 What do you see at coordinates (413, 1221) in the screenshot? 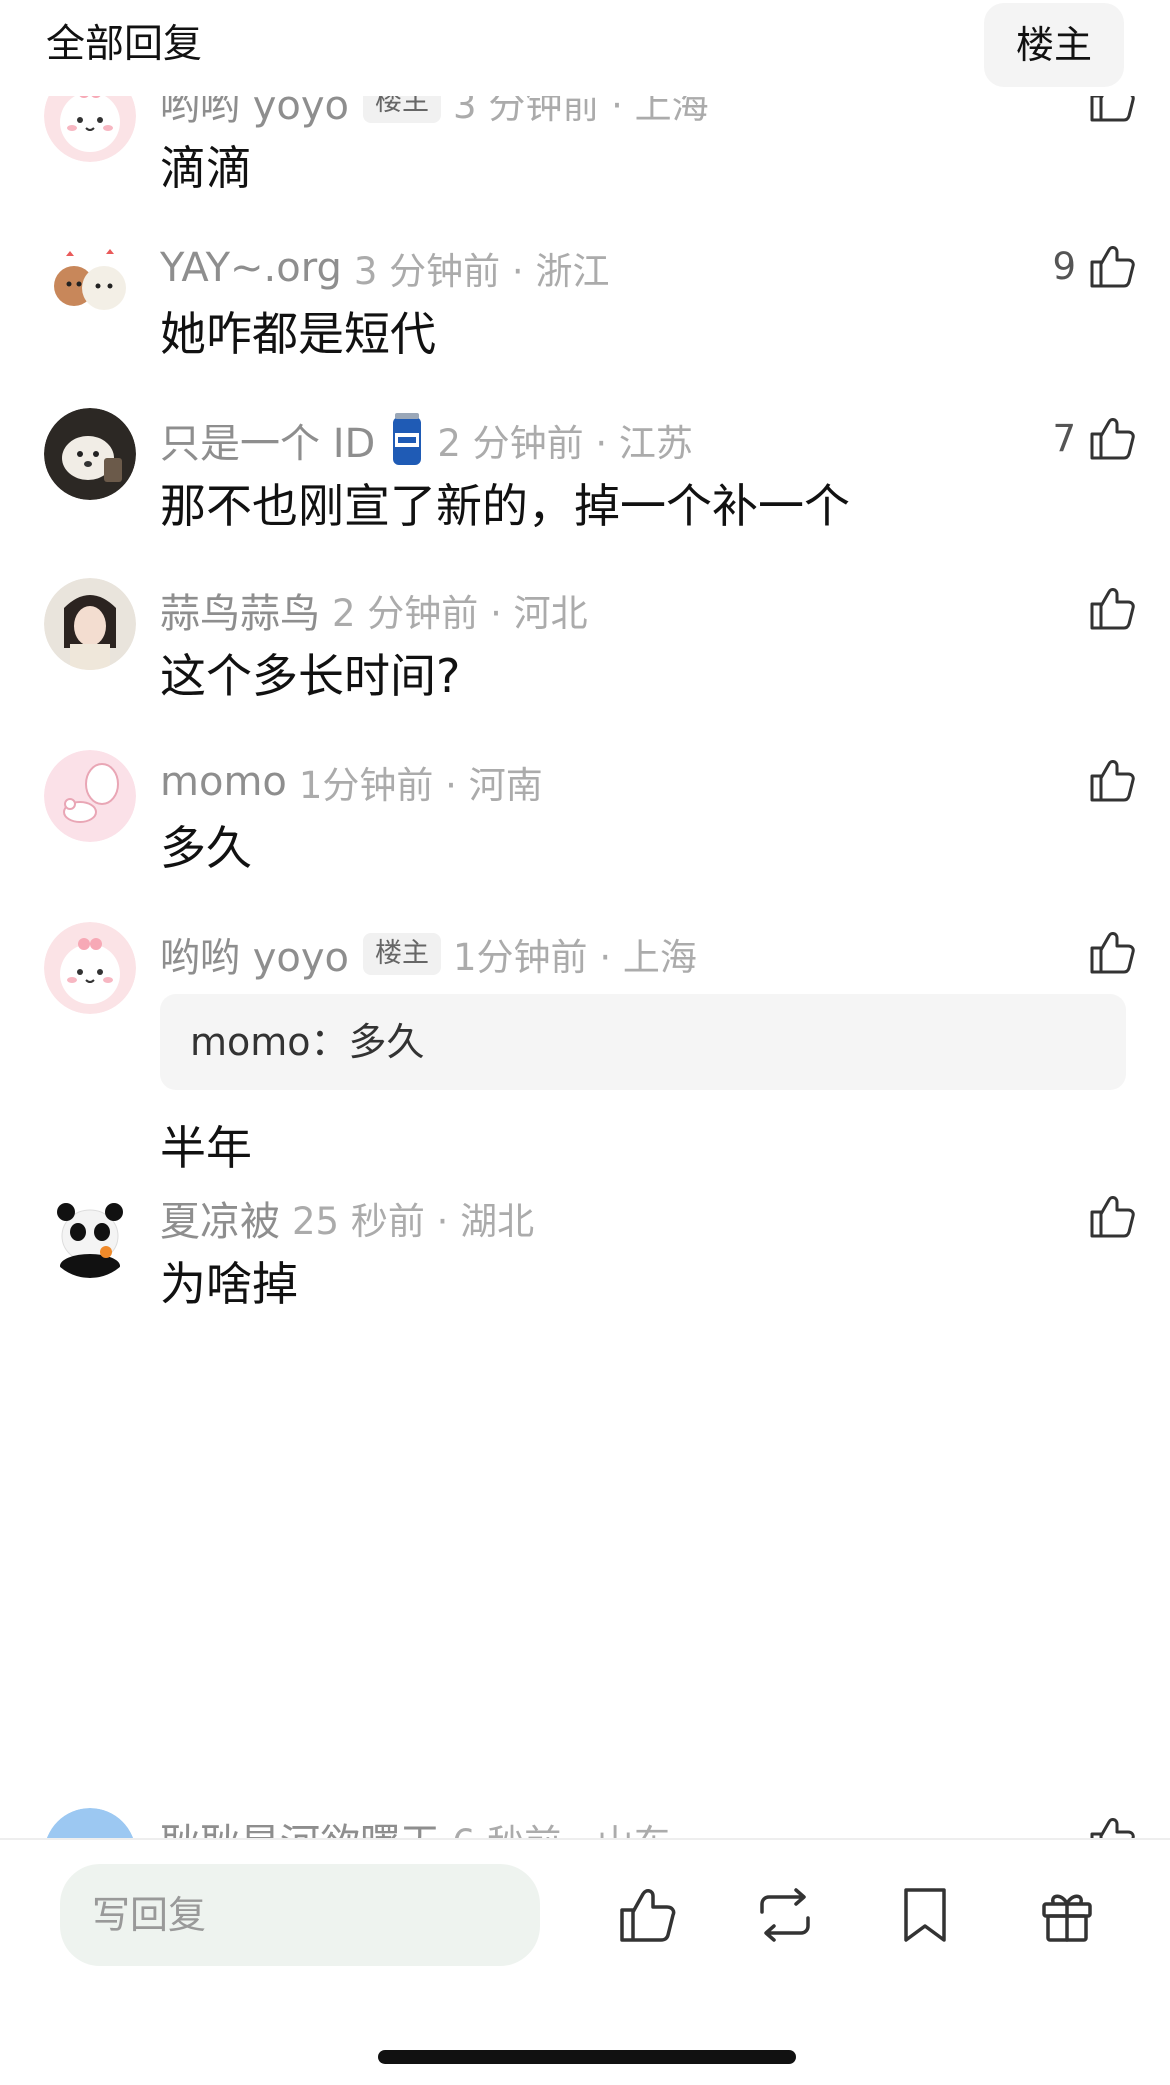
I see `time-location: 25 秒前 · 湖北` at bounding box center [413, 1221].